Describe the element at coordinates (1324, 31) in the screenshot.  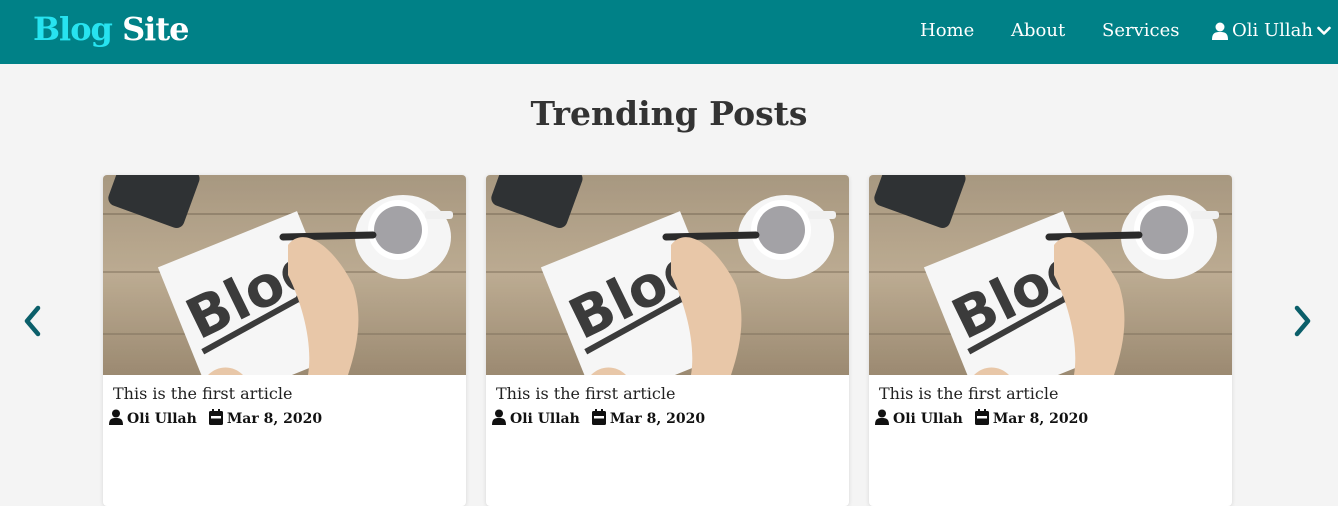
I see `chevron-down-icon` at that location.